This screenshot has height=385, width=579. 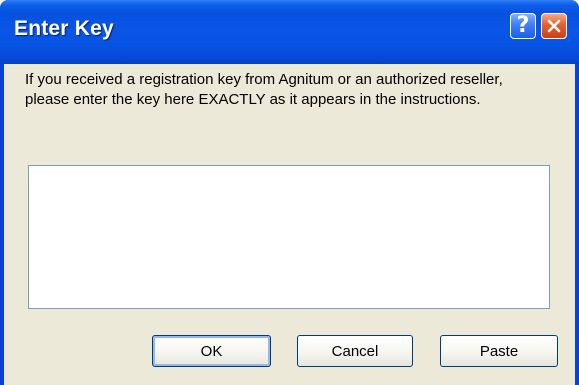 I want to click on help-question-icon: ?, so click(x=523, y=25).